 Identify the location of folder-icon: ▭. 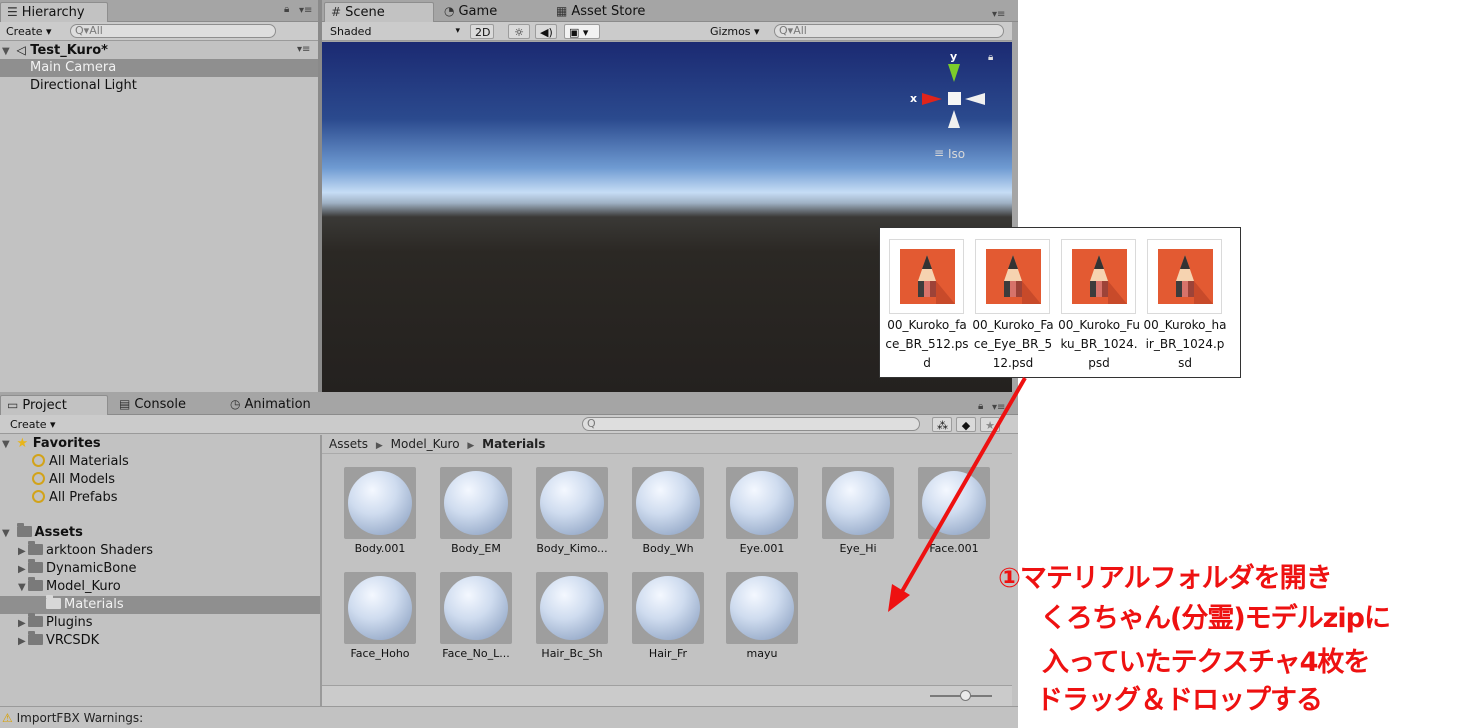
(13, 405).